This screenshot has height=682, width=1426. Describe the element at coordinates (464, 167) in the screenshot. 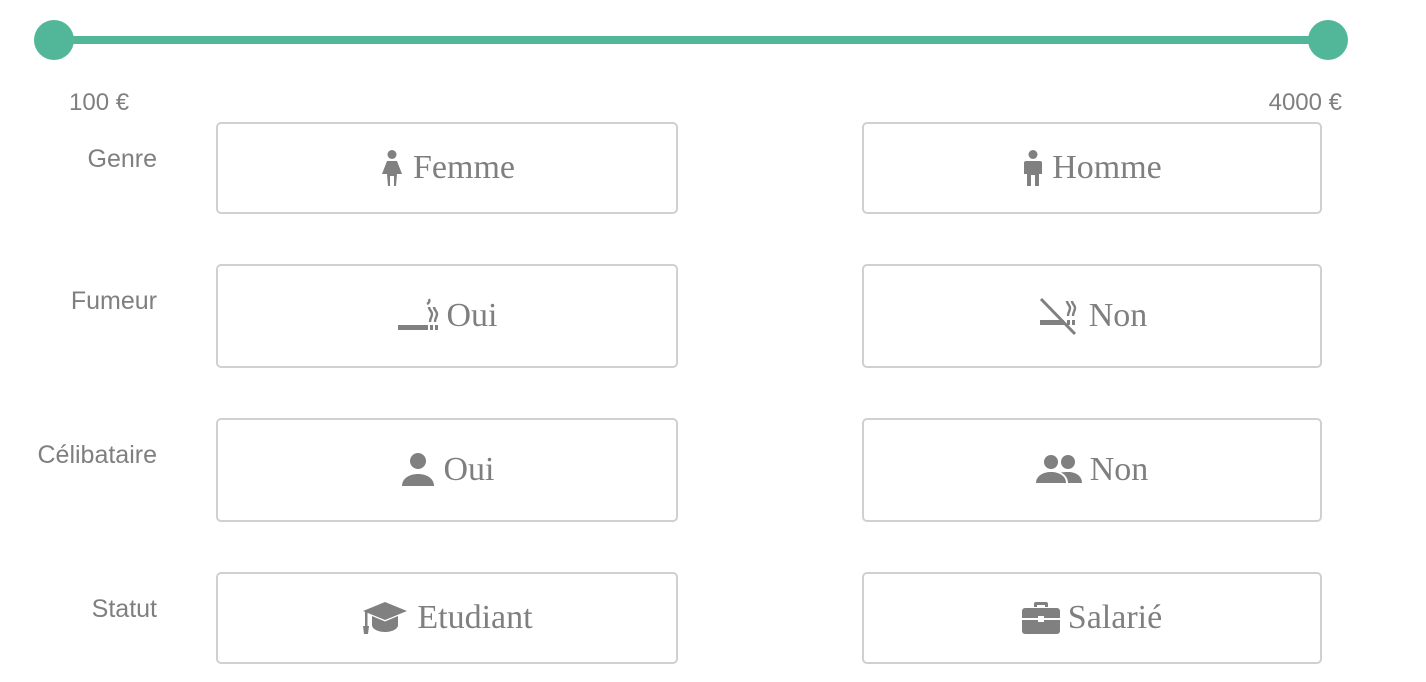

I see `genre-femme-label: Femme` at that location.